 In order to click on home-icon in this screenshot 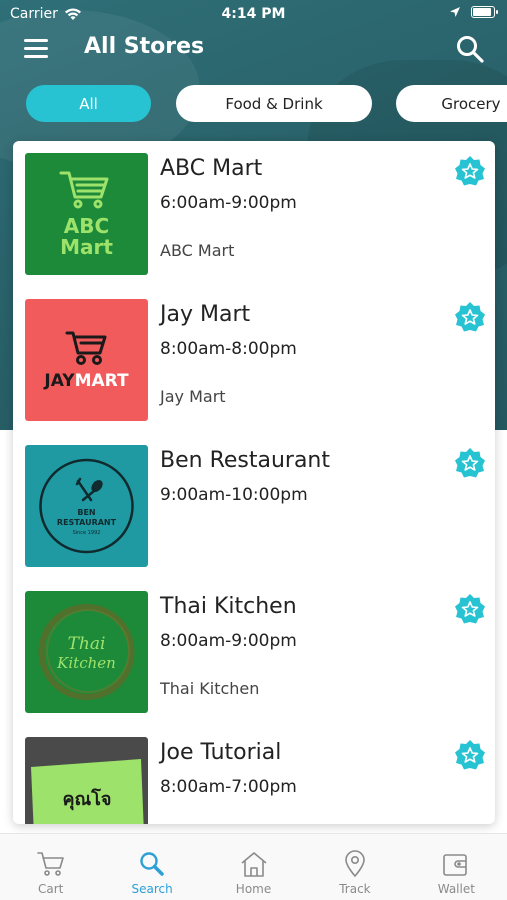, I will do `click(254, 864)`.